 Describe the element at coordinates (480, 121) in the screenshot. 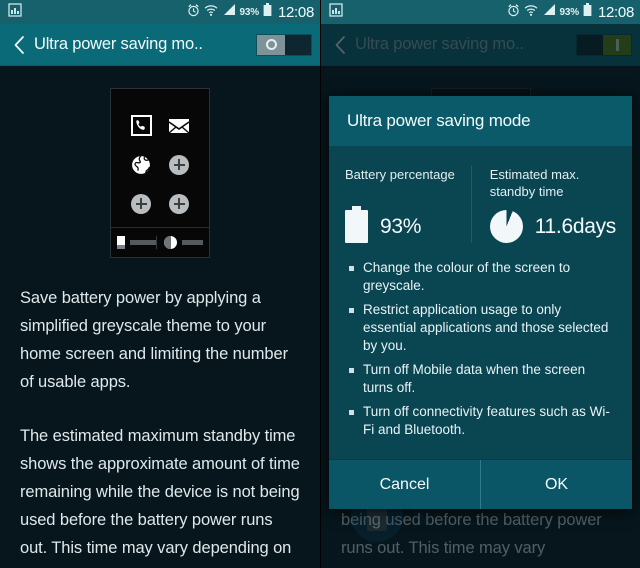

I see `dialog-title: Ultra power saving mode` at that location.